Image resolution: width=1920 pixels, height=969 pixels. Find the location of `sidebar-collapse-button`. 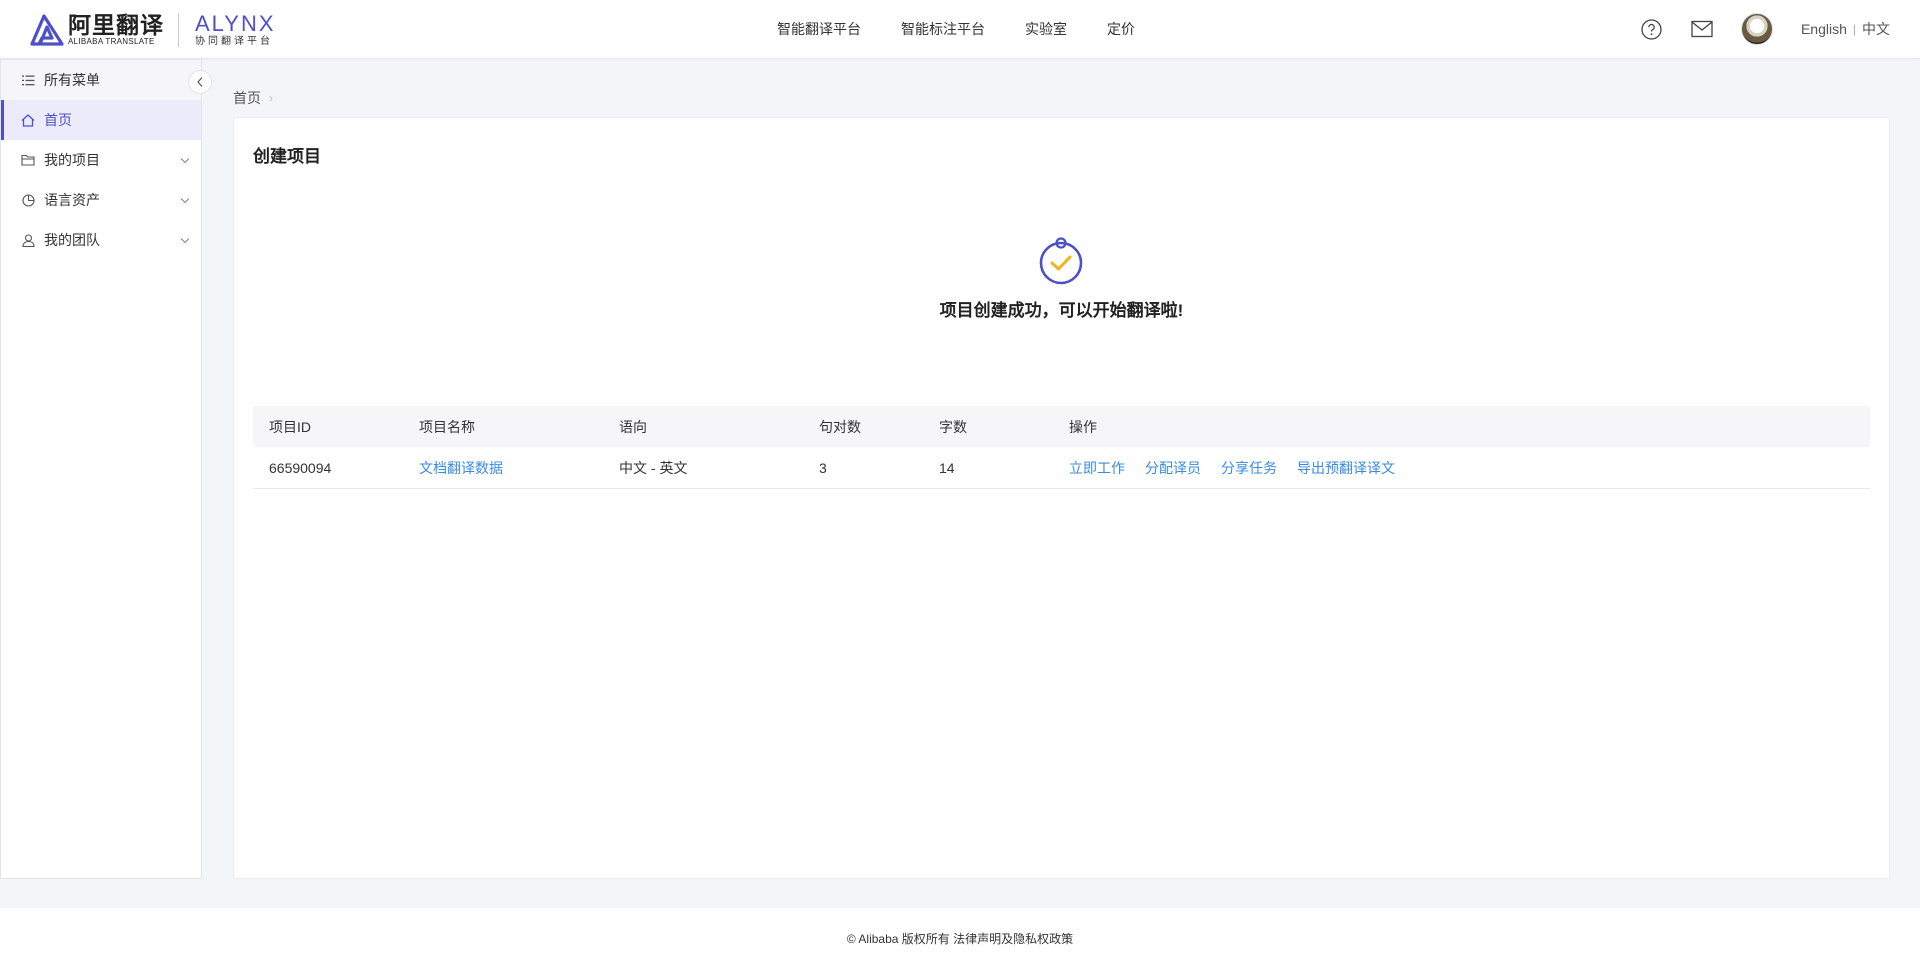

sidebar-collapse-button is located at coordinates (200, 82).